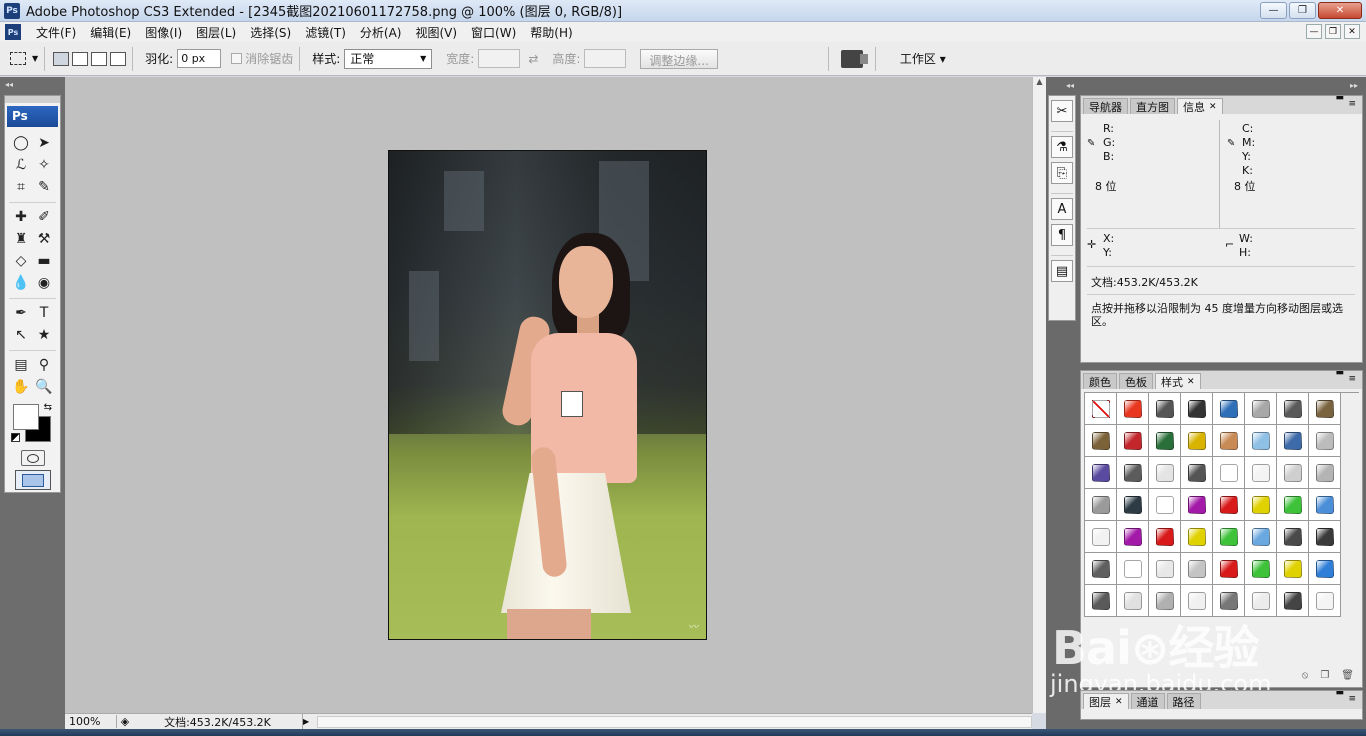 The height and width of the screenshot is (736, 1366). I want to click on slice-icon: ✎, so click(44, 187).